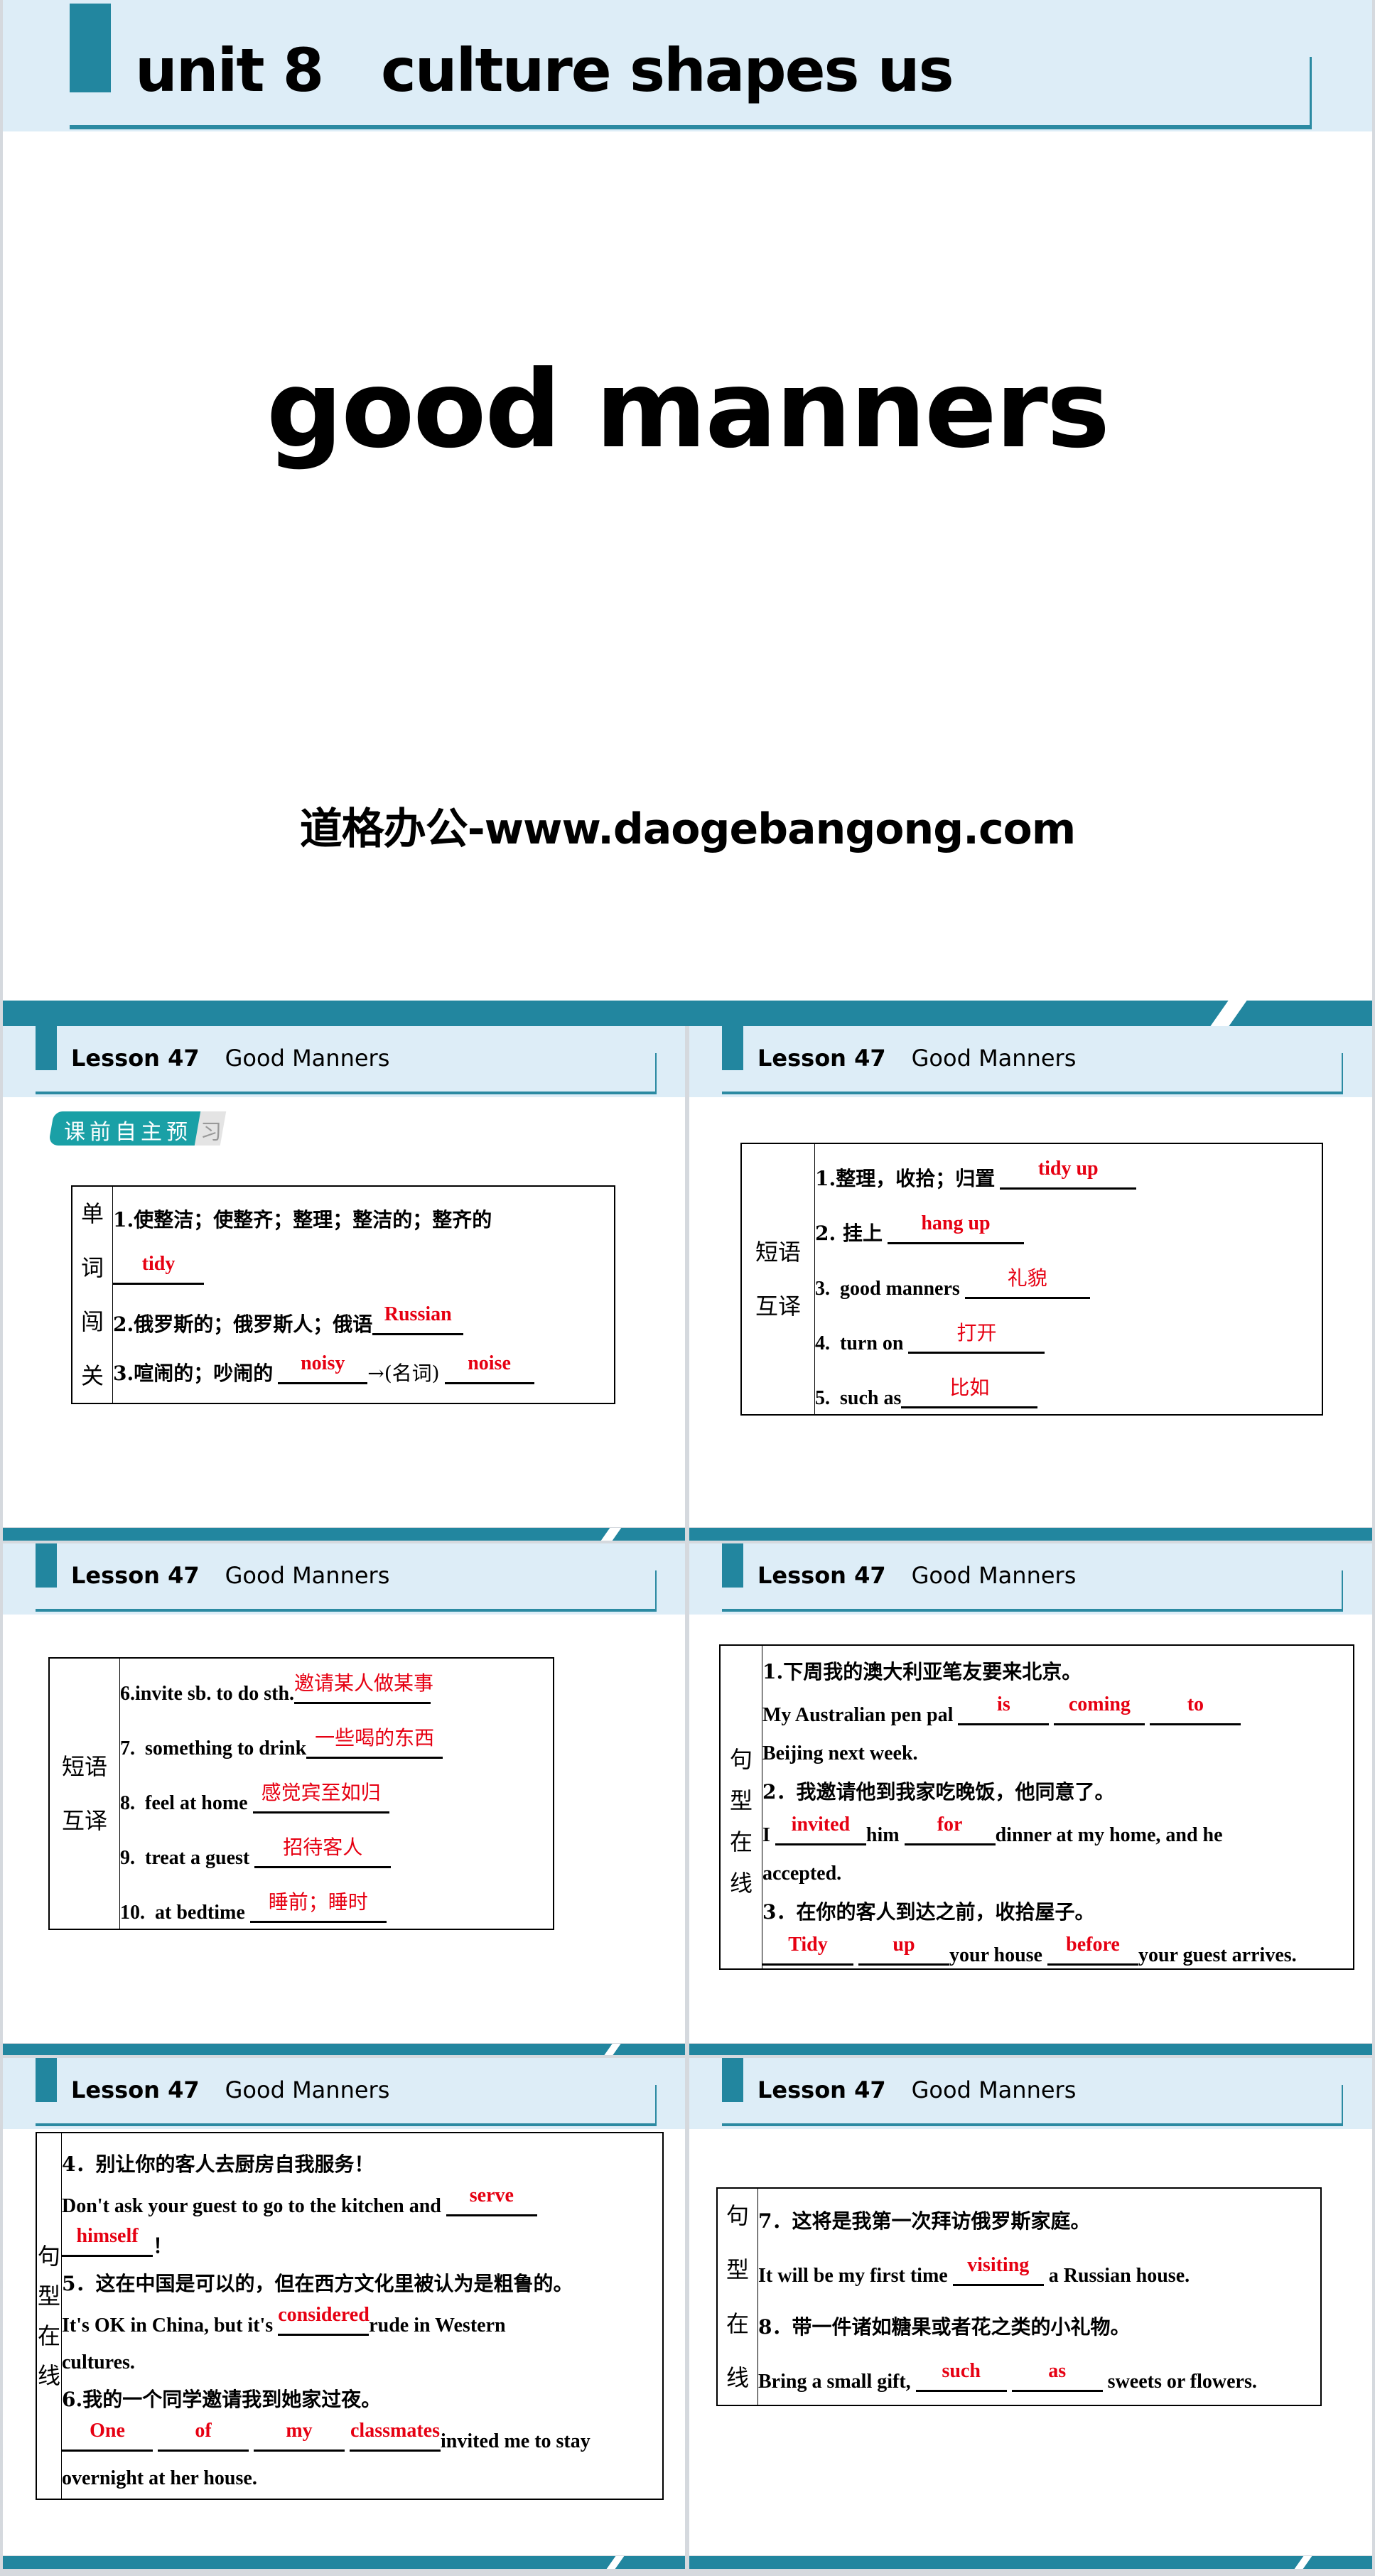 The image size is (1375, 2576). What do you see at coordinates (320, 1798) in the screenshot?
I see `answer-blank: 感觉宾至如归` at bounding box center [320, 1798].